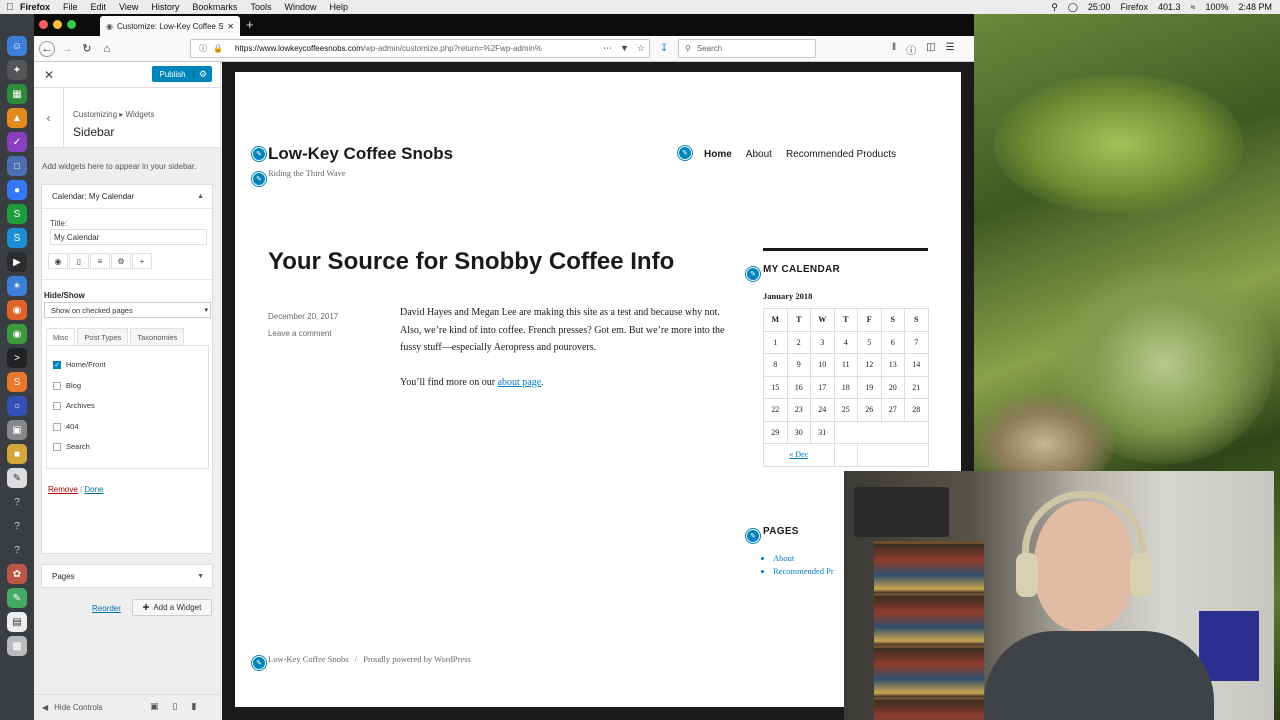 The height and width of the screenshot is (720, 1280). I want to click on close-window-button, so click(43, 24).